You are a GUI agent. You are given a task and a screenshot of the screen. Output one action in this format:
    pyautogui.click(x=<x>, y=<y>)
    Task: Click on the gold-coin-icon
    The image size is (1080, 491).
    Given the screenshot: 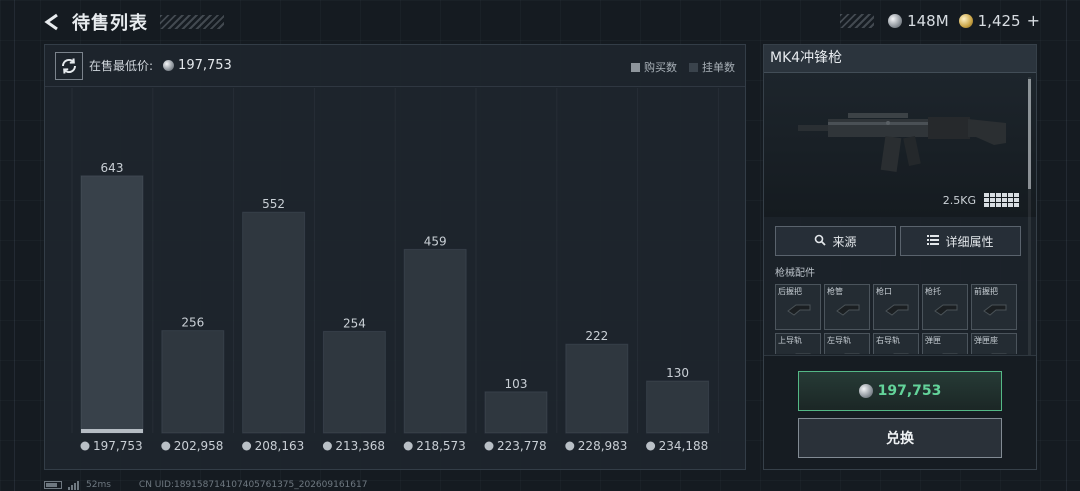 What is the action you would take?
    pyautogui.click(x=965, y=20)
    